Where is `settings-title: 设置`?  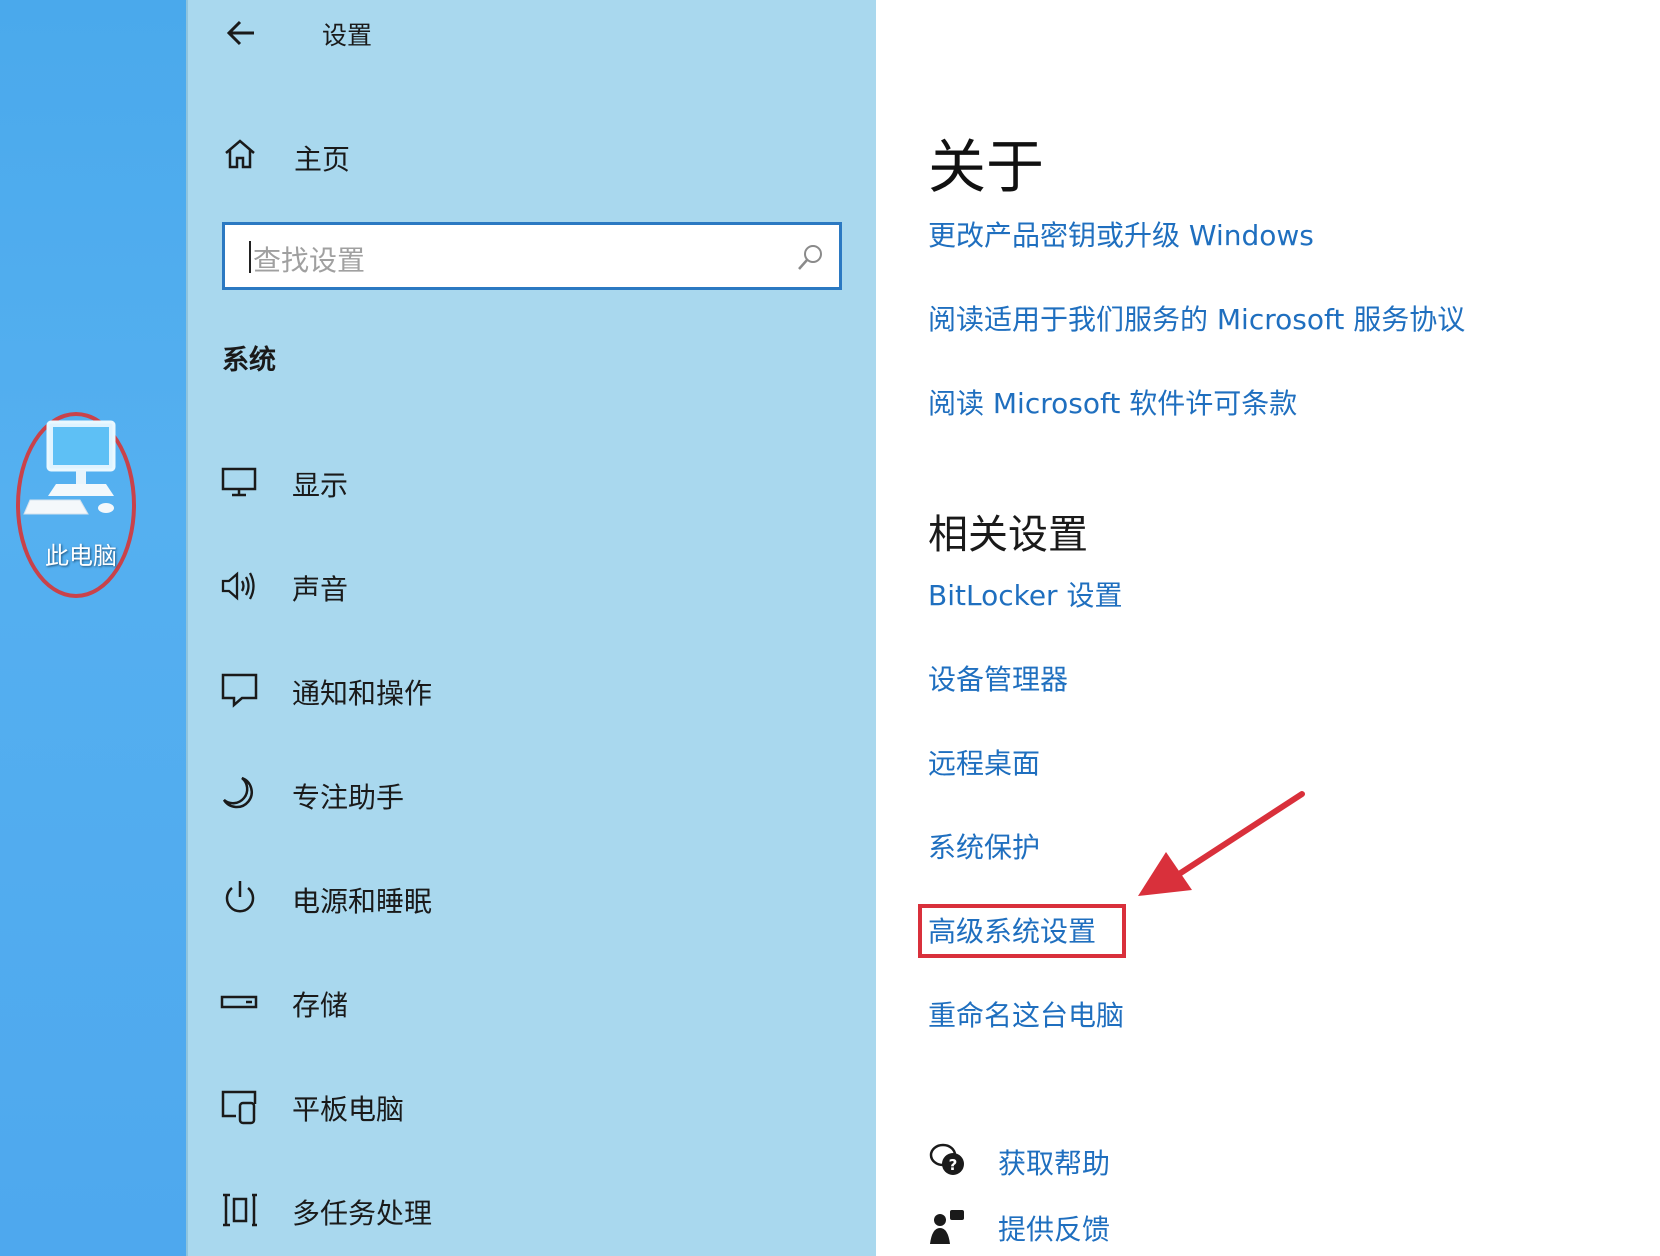 settings-title: 设置 is located at coordinates (347, 35).